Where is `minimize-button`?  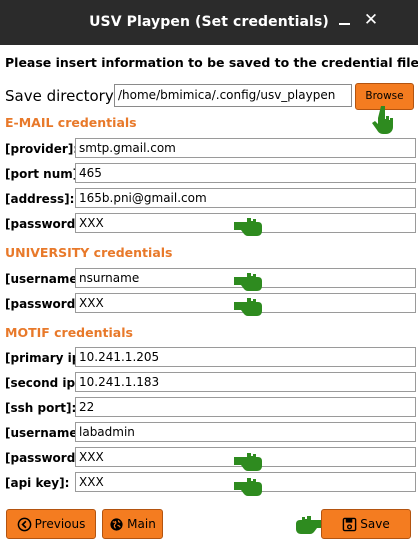
minimize-button is located at coordinates (345, 21).